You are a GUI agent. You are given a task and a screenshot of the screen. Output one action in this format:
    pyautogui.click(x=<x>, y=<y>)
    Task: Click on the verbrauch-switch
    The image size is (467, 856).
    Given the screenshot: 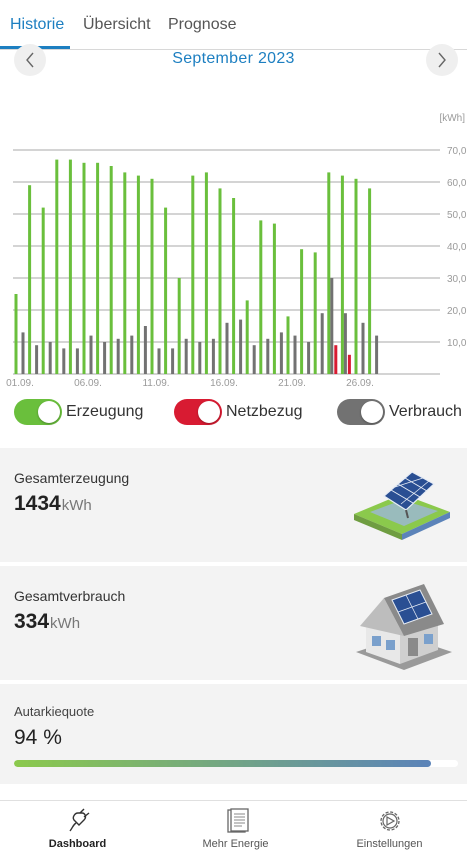 What is the action you would take?
    pyautogui.click(x=361, y=412)
    